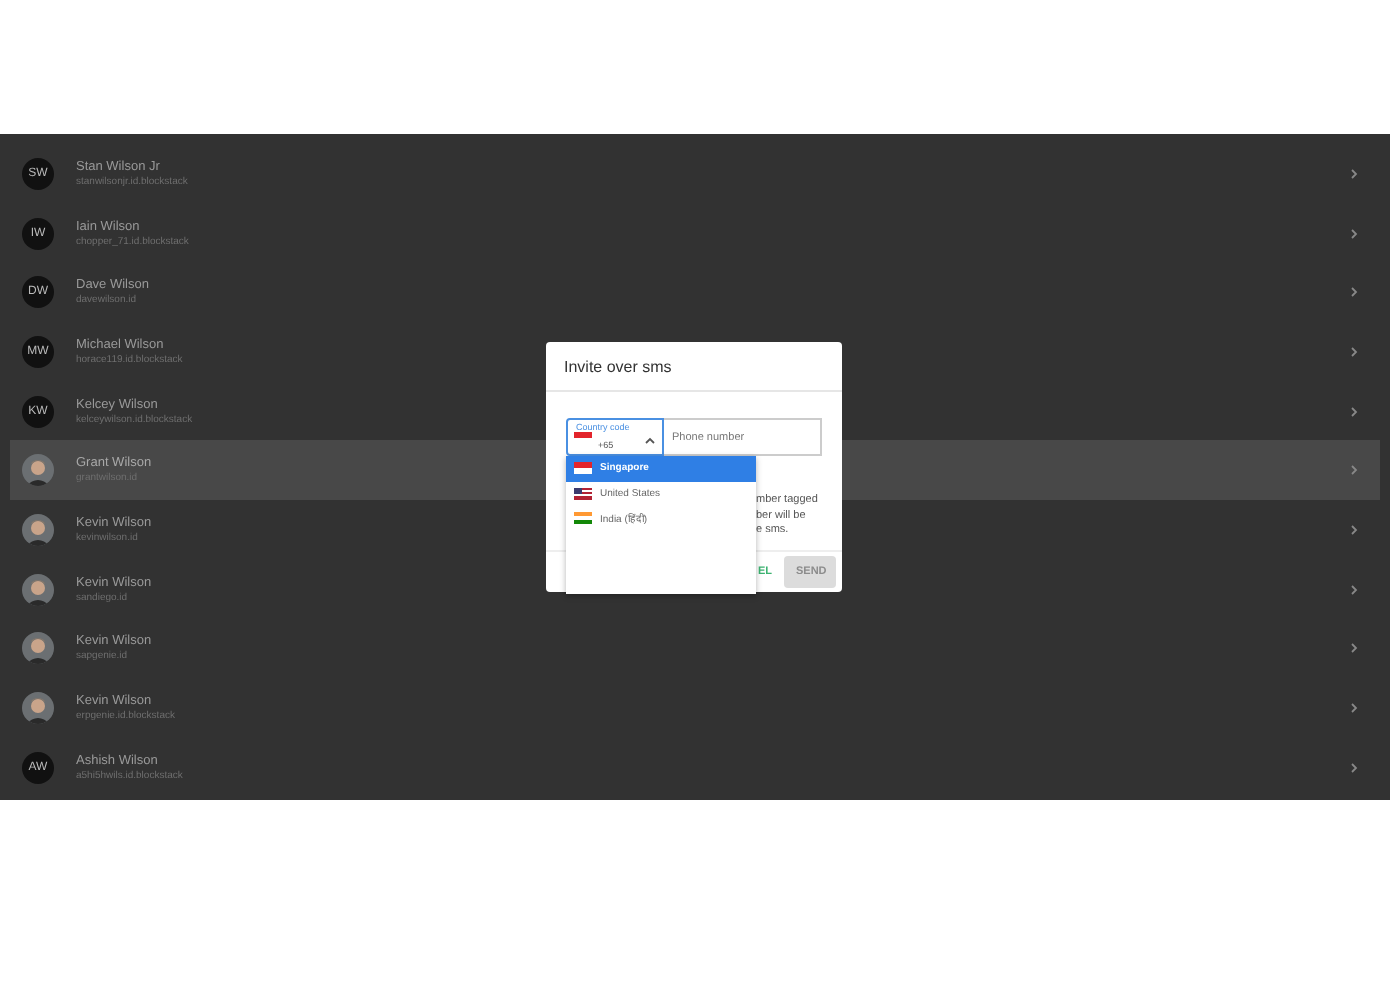  Describe the element at coordinates (650, 439) in the screenshot. I see `chevron-up-icon` at that location.